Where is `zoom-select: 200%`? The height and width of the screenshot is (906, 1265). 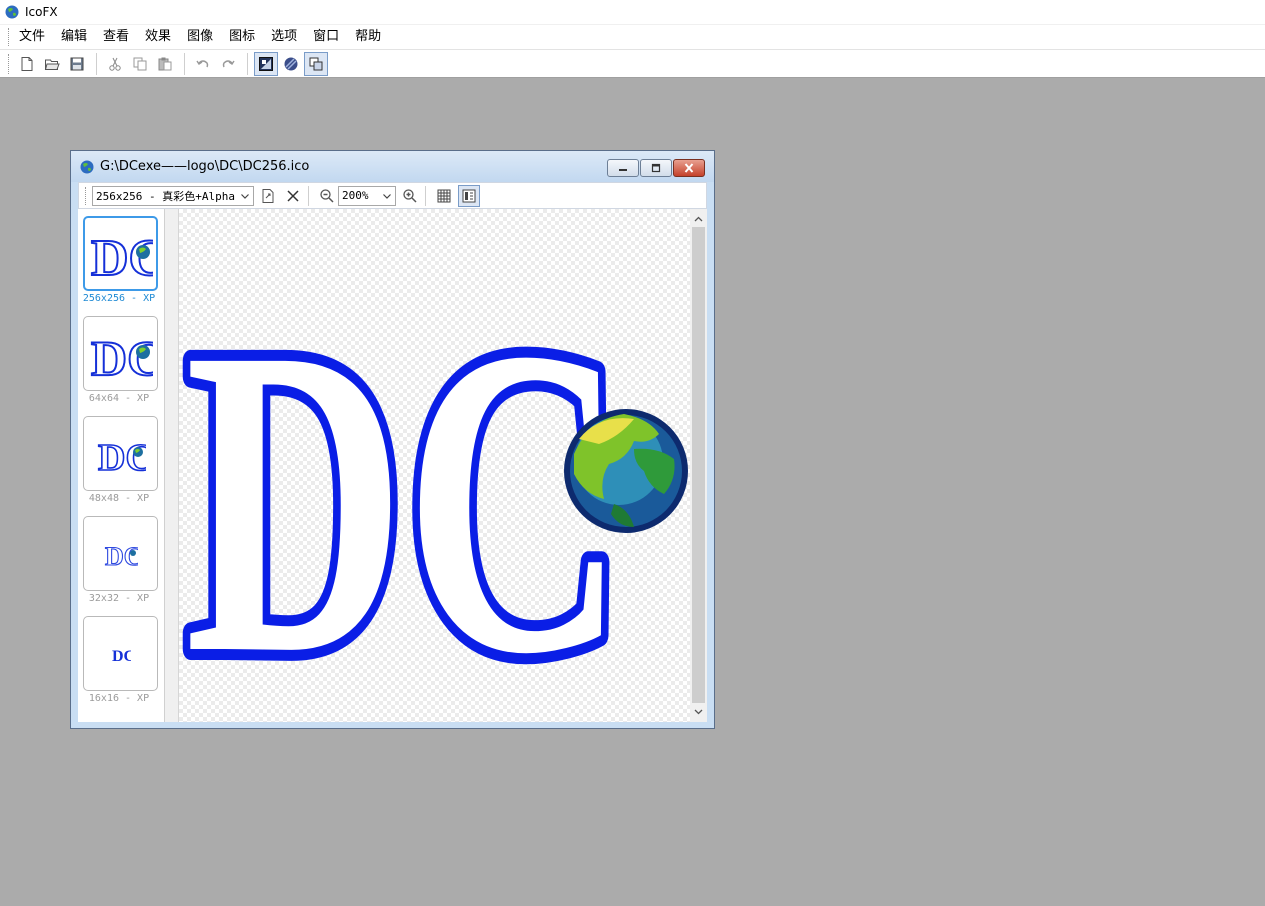
zoom-select: 200% is located at coordinates (367, 195).